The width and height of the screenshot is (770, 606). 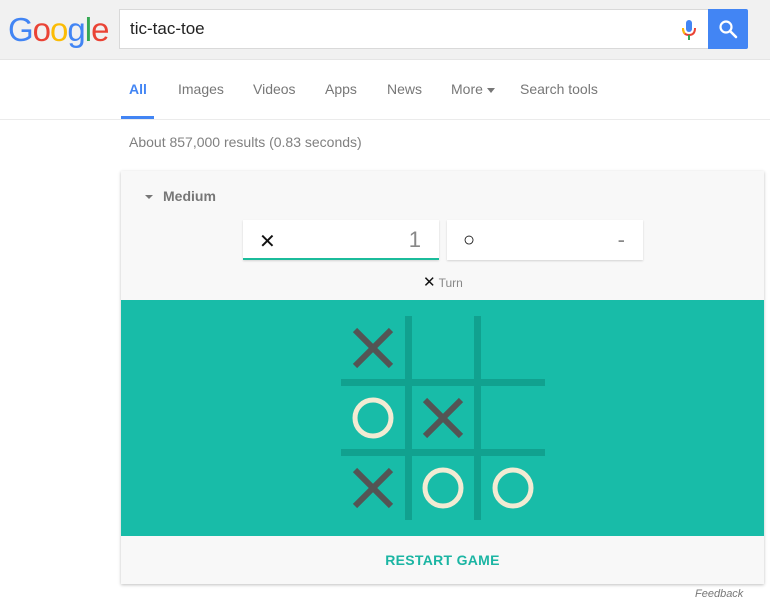 I want to click on score-x-panel: ✕ 1, so click(x=341, y=240).